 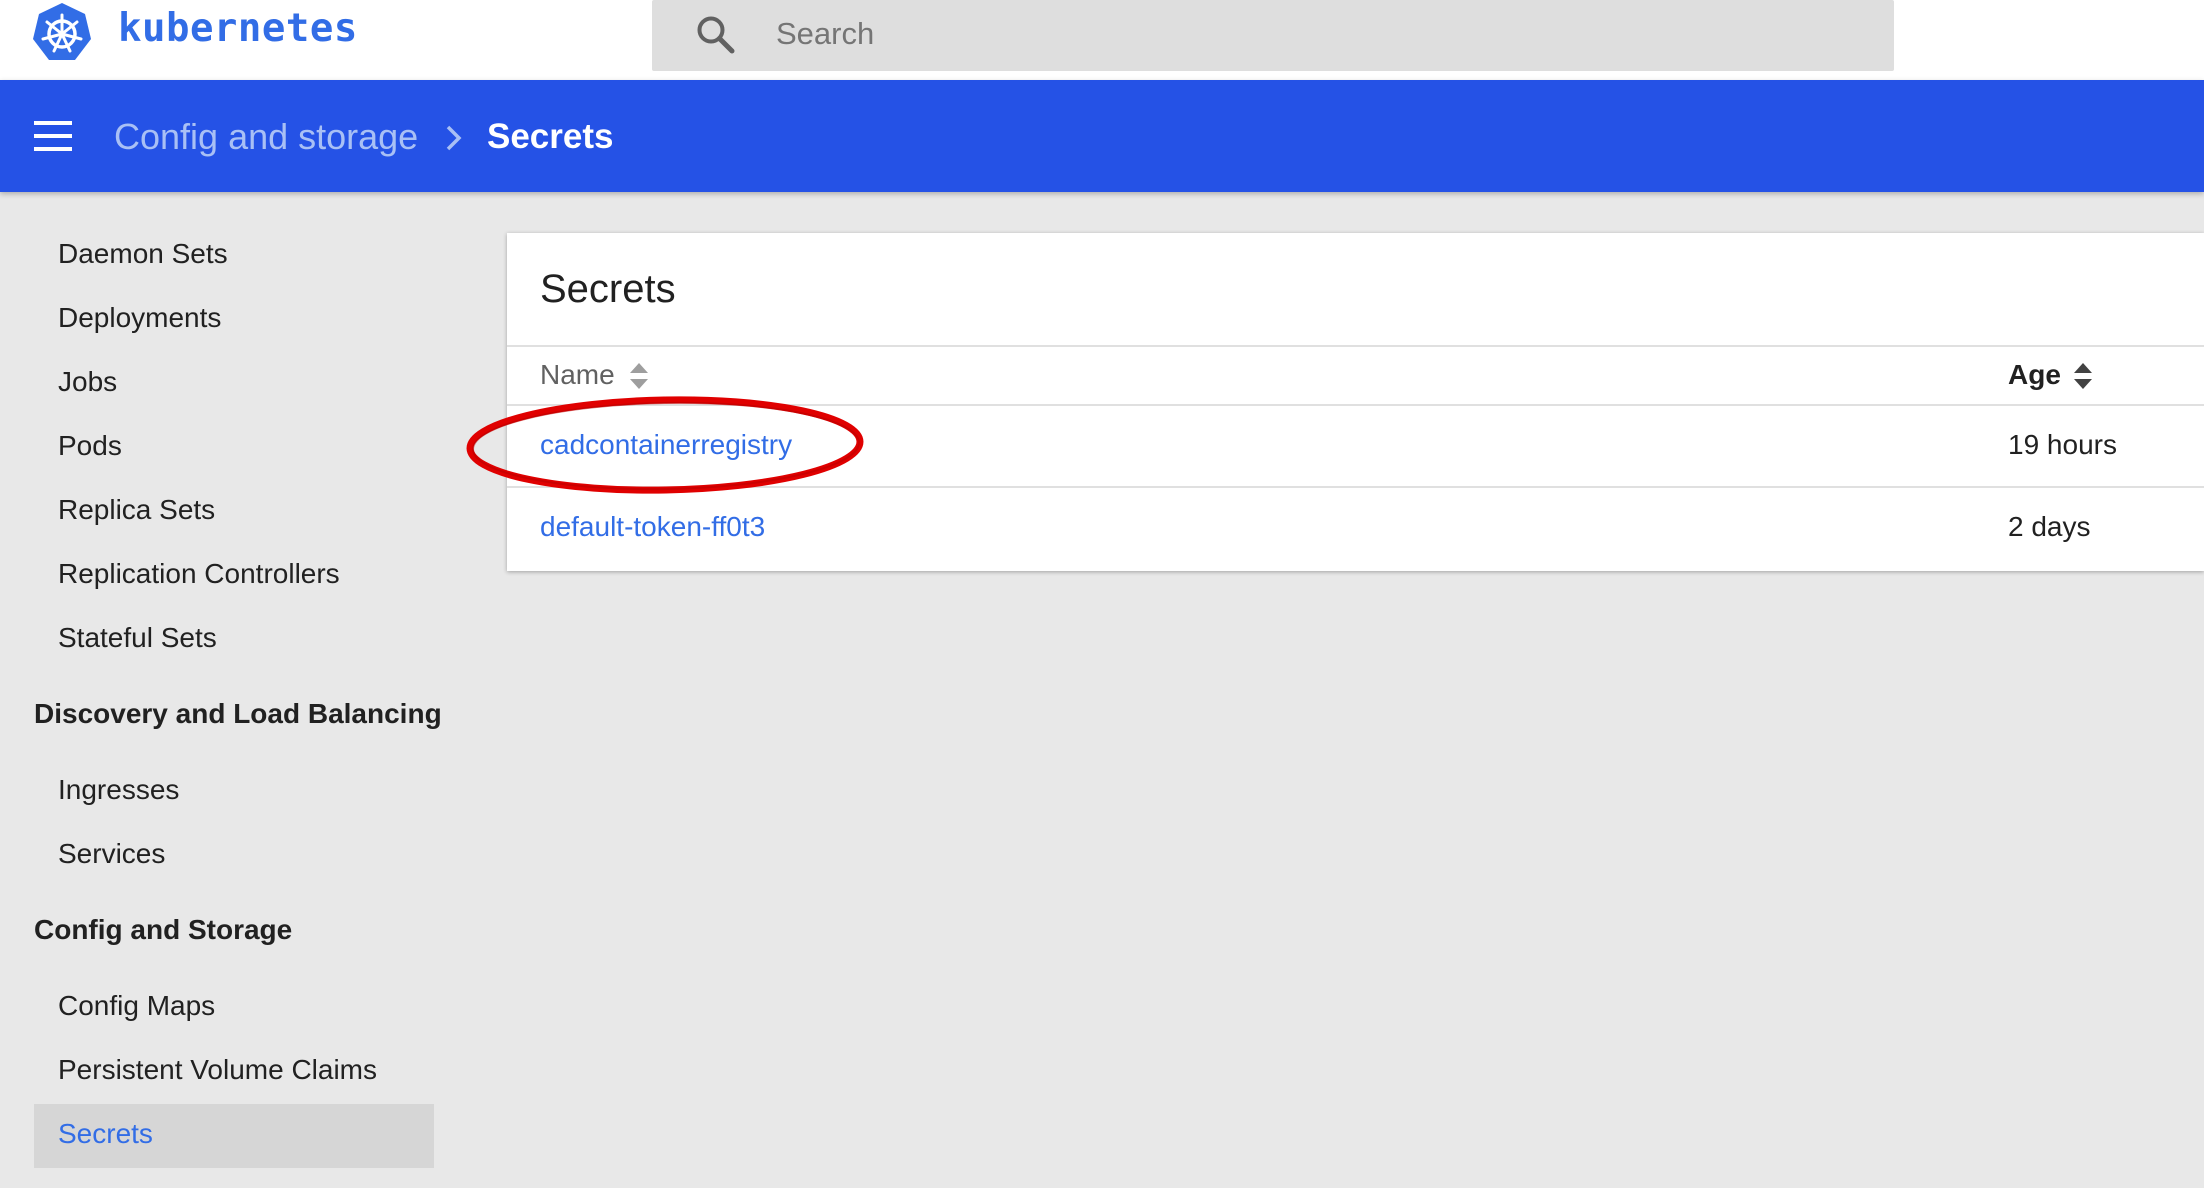 What do you see at coordinates (136, 510) in the screenshot?
I see `sidebar-item-replica-sets: Replica Sets` at bounding box center [136, 510].